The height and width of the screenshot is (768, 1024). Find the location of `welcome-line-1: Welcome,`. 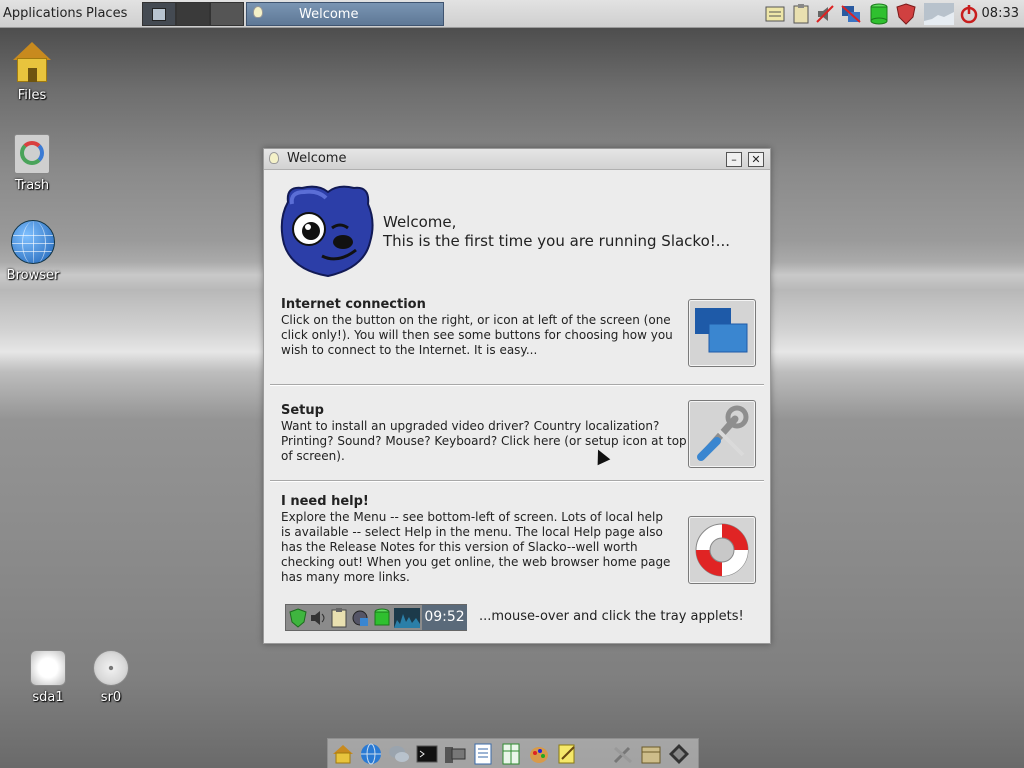

welcome-line-1: Welcome, is located at coordinates (420, 222).